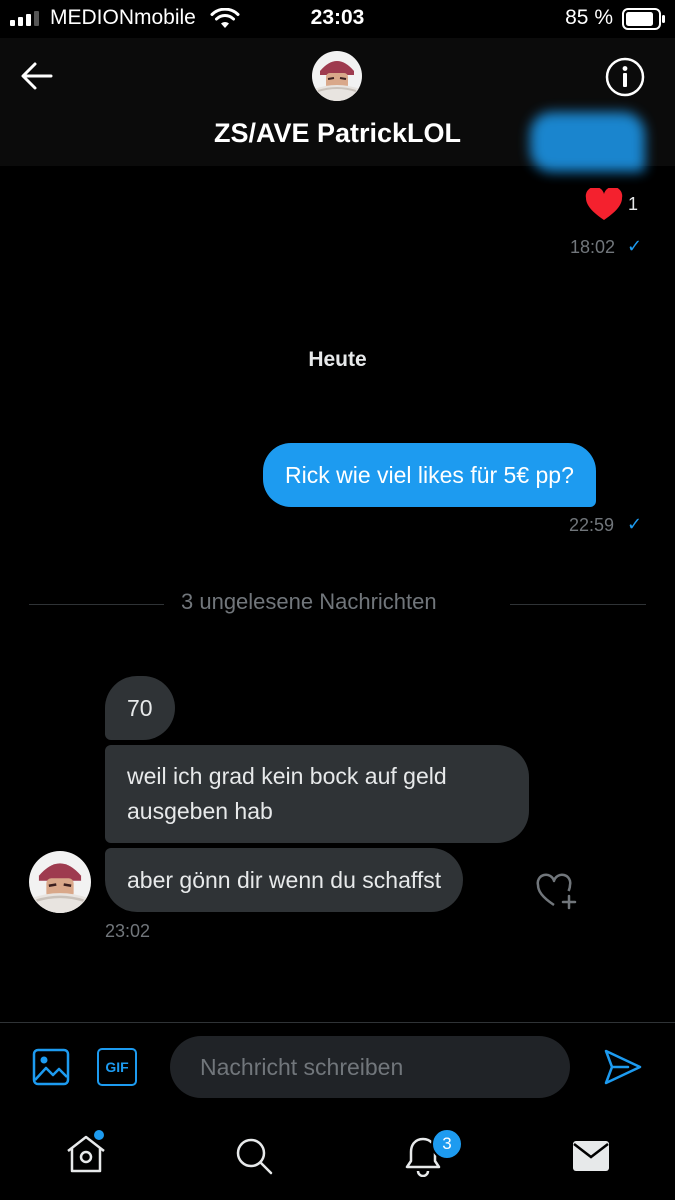 Image resolution: width=675 pixels, height=1200 pixels. What do you see at coordinates (254, 1156) in the screenshot?
I see `search-icon` at bounding box center [254, 1156].